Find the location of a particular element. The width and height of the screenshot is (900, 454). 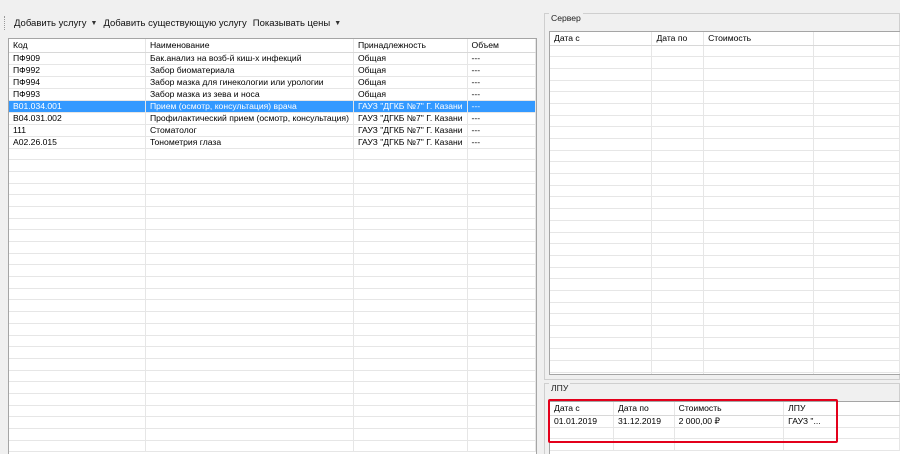

column-header-code: Код is located at coordinates (77, 46).